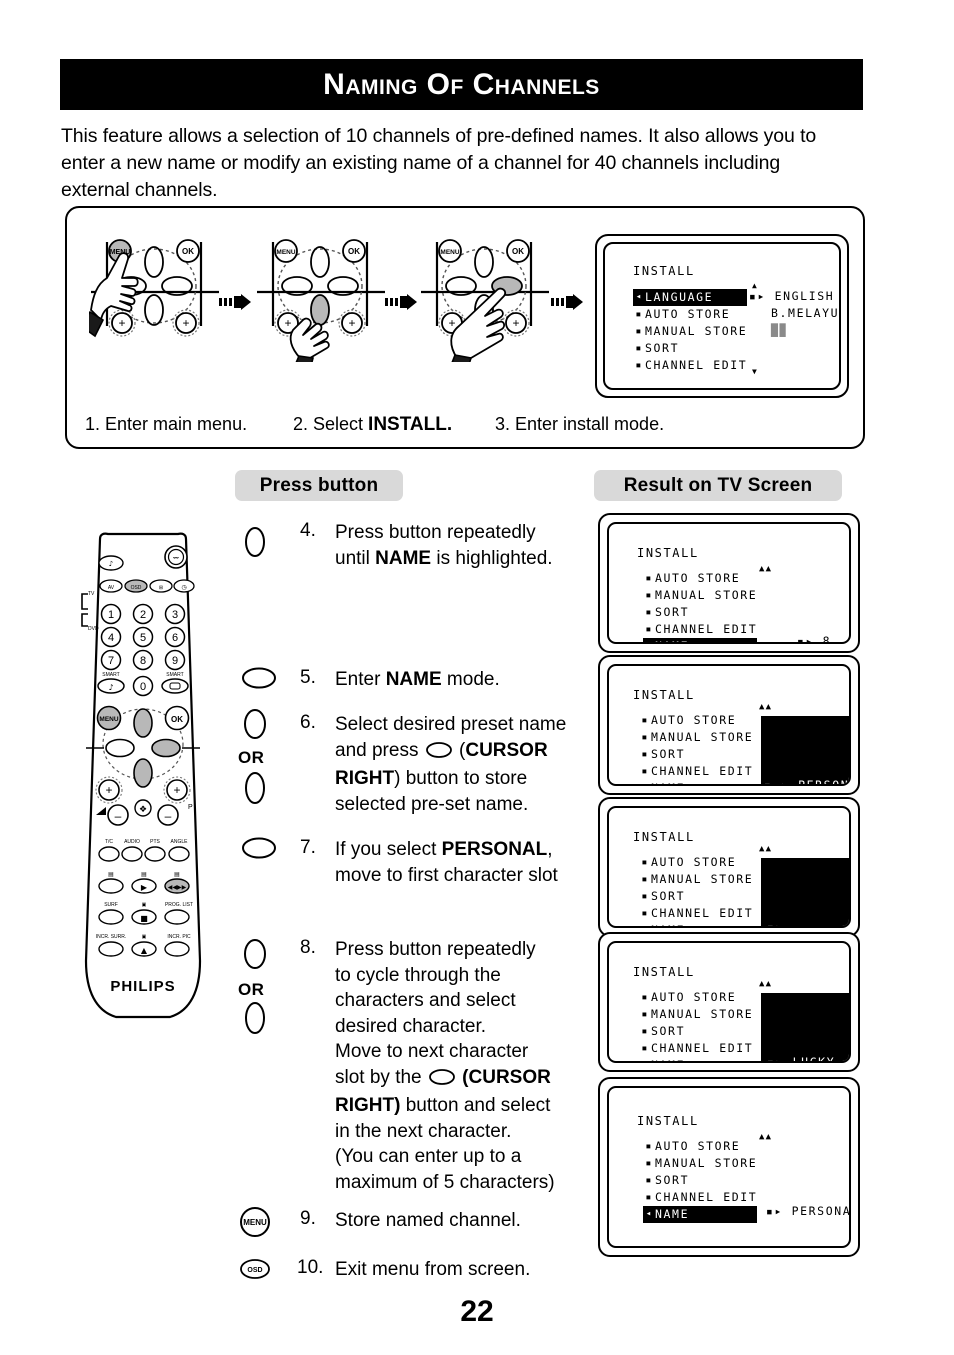 This screenshot has height=1355, width=954. I want to click on step-8-or-label: OR, so click(251, 989).